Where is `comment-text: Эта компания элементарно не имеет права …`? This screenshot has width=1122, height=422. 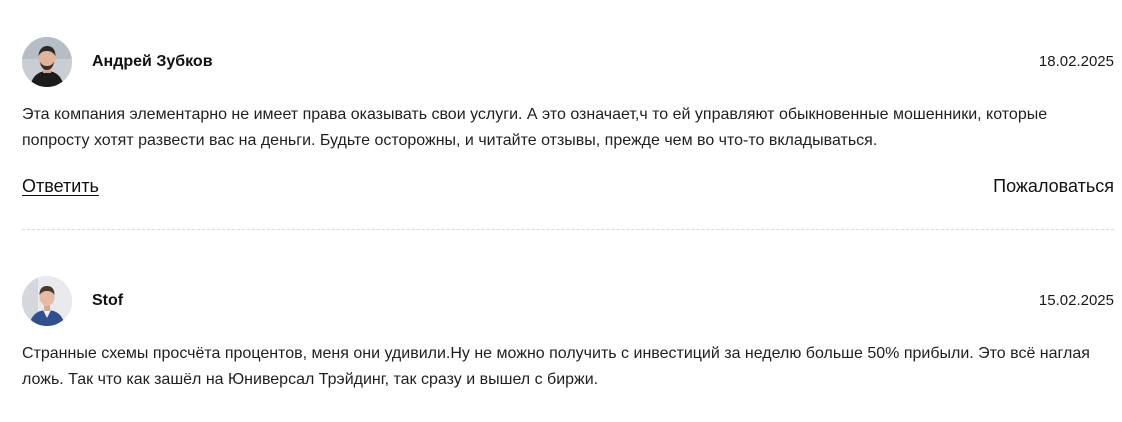
comment-text: Эта компания элементарно не имеет права … is located at coordinates (535, 127).